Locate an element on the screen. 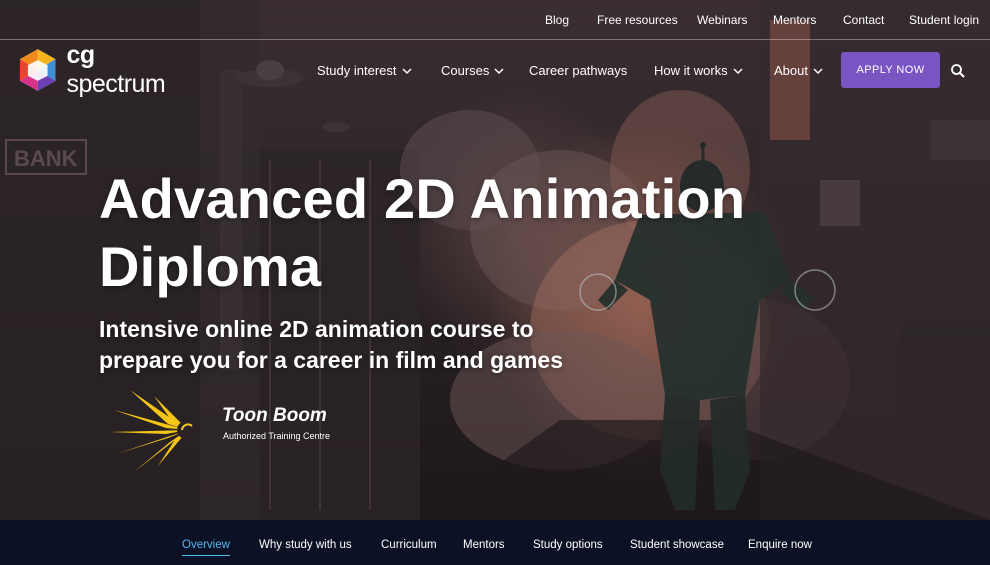 This screenshot has height=565, width=990. subnav-mentors: Mentors is located at coordinates (484, 545).